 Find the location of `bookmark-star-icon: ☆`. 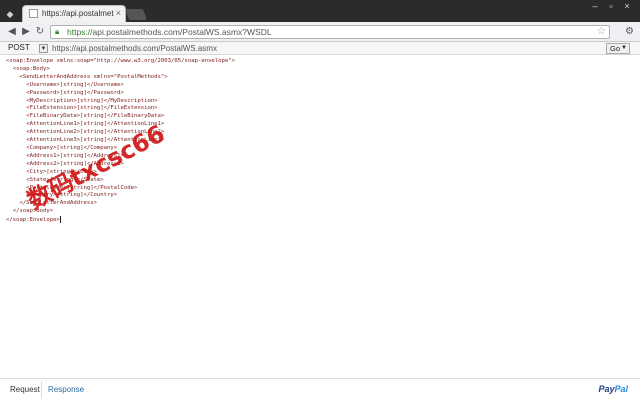

bookmark-star-icon: ☆ is located at coordinates (601, 32).